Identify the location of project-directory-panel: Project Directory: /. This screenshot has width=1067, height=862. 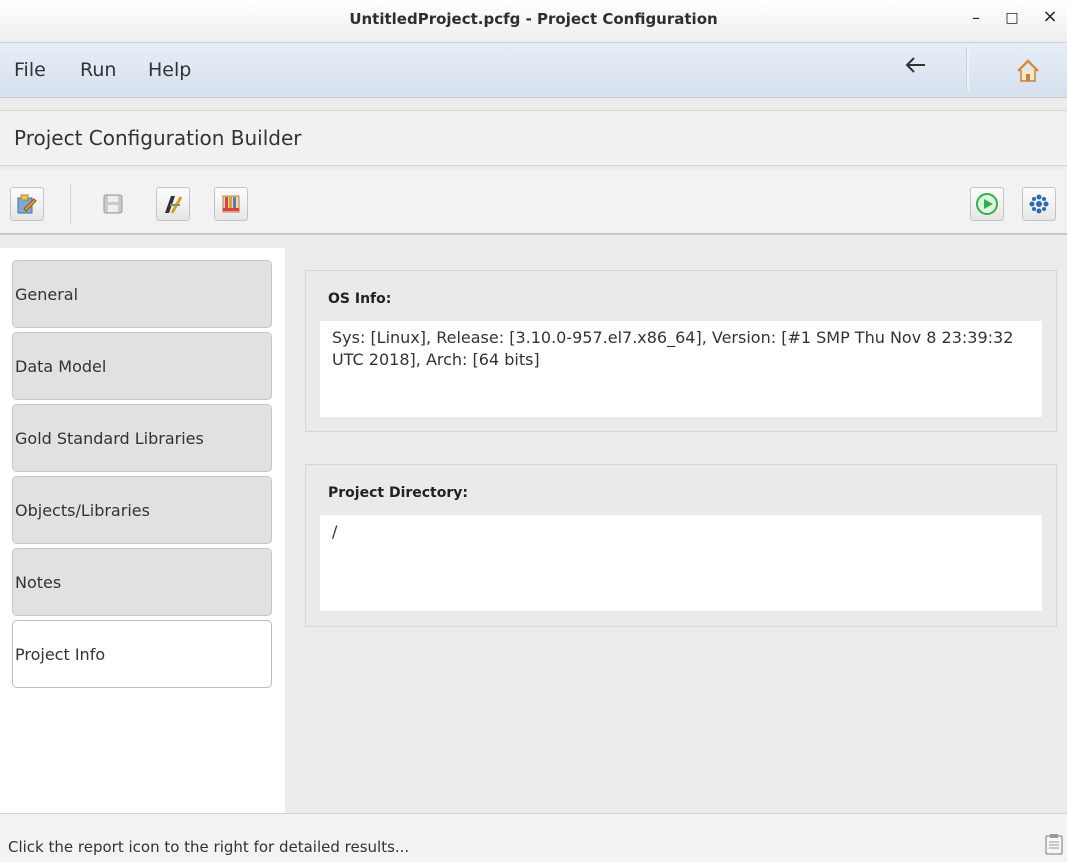
(681, 545).